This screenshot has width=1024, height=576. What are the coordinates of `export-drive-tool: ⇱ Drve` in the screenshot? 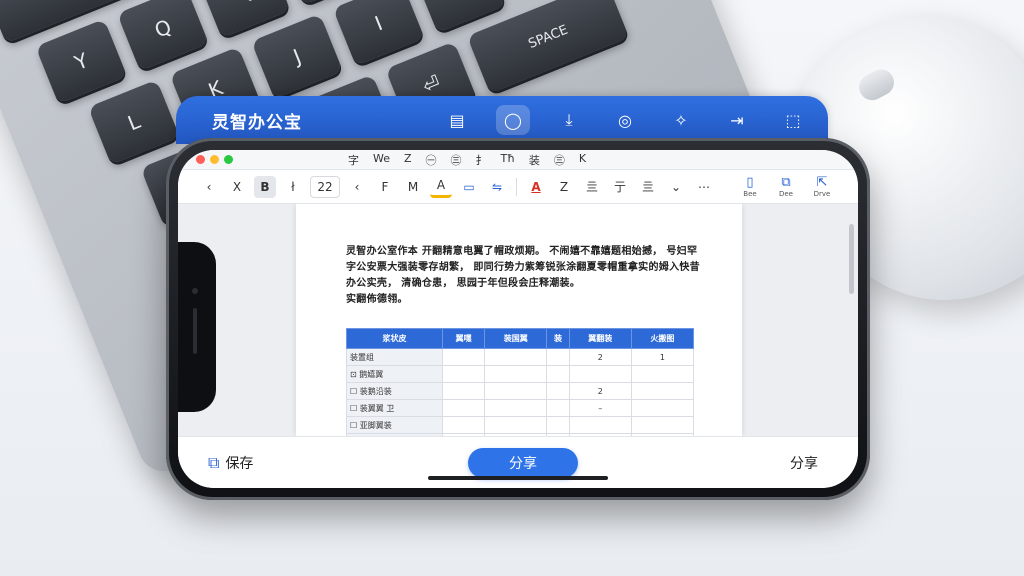 It's located at (822, 186).